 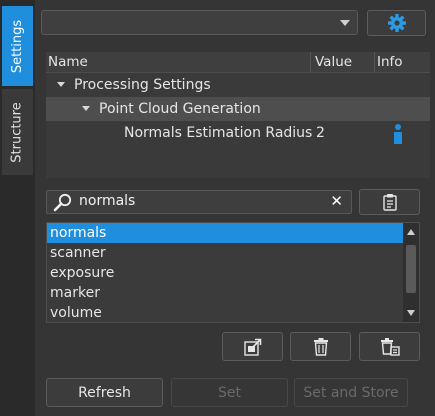 I want to click on list-item: marker, so click(x=225, y=293).